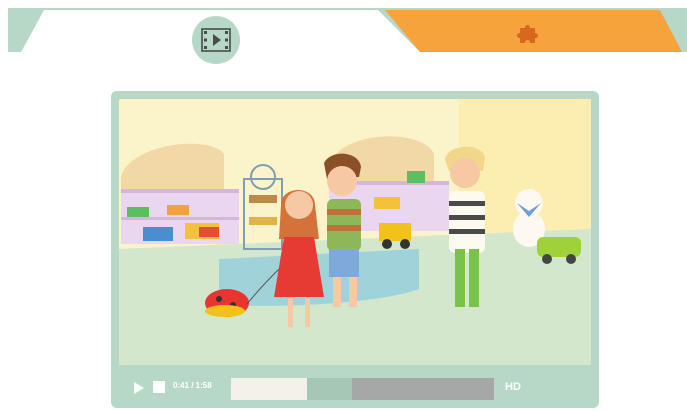 This screenshot has height=411, width=687. I want to click on play-icon, so click(139, 387).